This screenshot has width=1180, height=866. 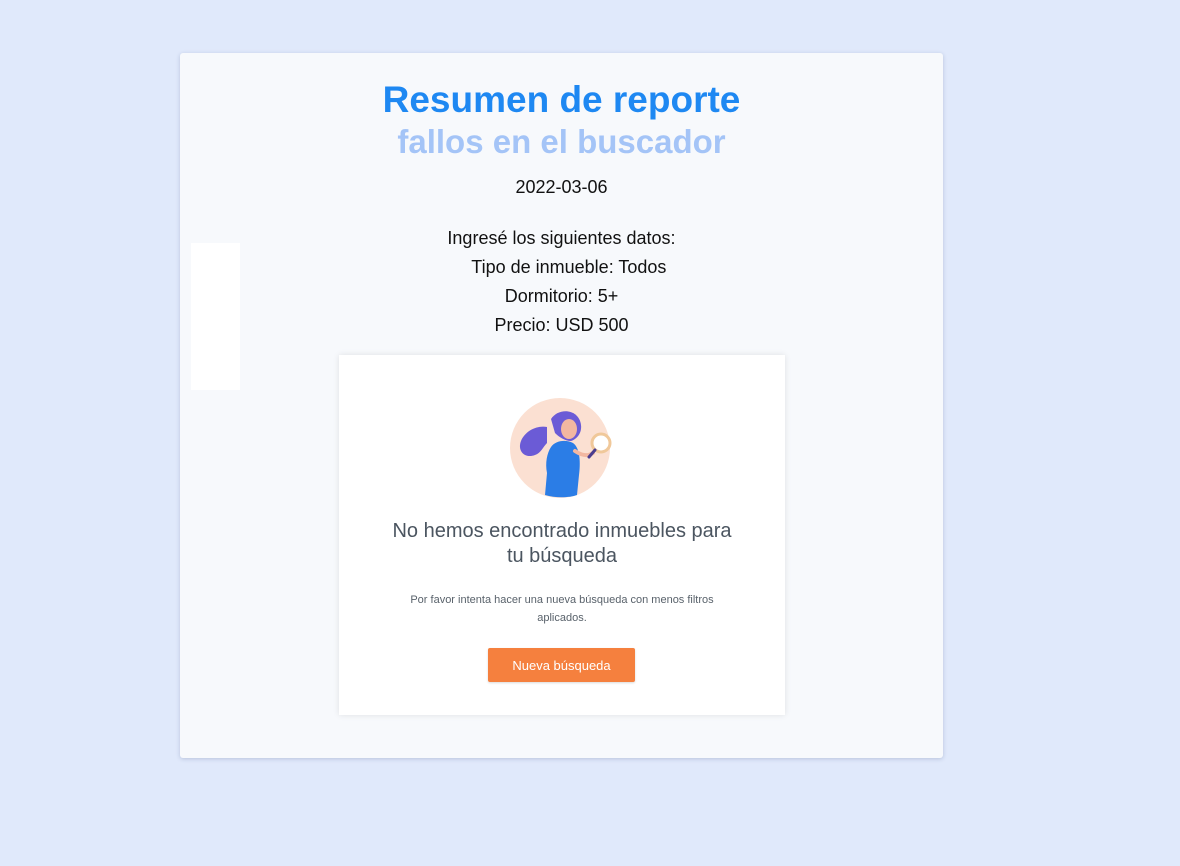 What do you see at coordinates (561, 296) in the screenshot?
I see `detail-bedrooms: Dormitorio: 5+` at bounding box center [561, 296].